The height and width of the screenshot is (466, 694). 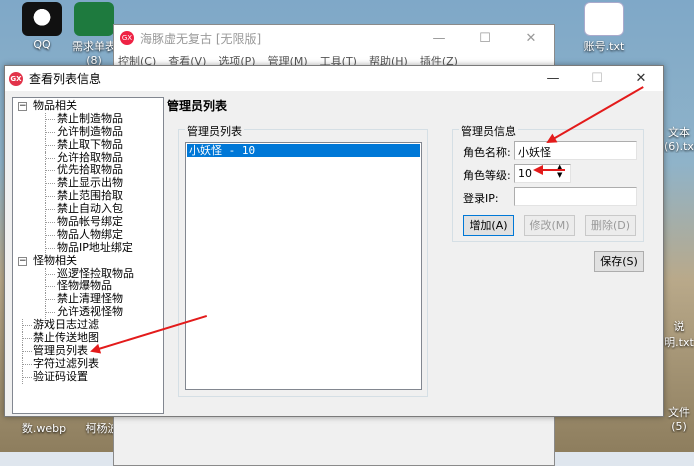 What do you see at coordinates (90, 157) in the screenshot?
I see `tree-node-label: 允许拾取物品` at bounding box center [90, 157].